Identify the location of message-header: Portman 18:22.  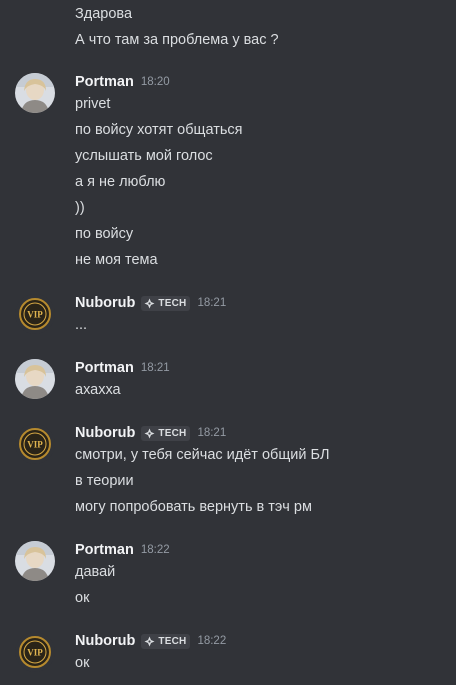
(122, 550).